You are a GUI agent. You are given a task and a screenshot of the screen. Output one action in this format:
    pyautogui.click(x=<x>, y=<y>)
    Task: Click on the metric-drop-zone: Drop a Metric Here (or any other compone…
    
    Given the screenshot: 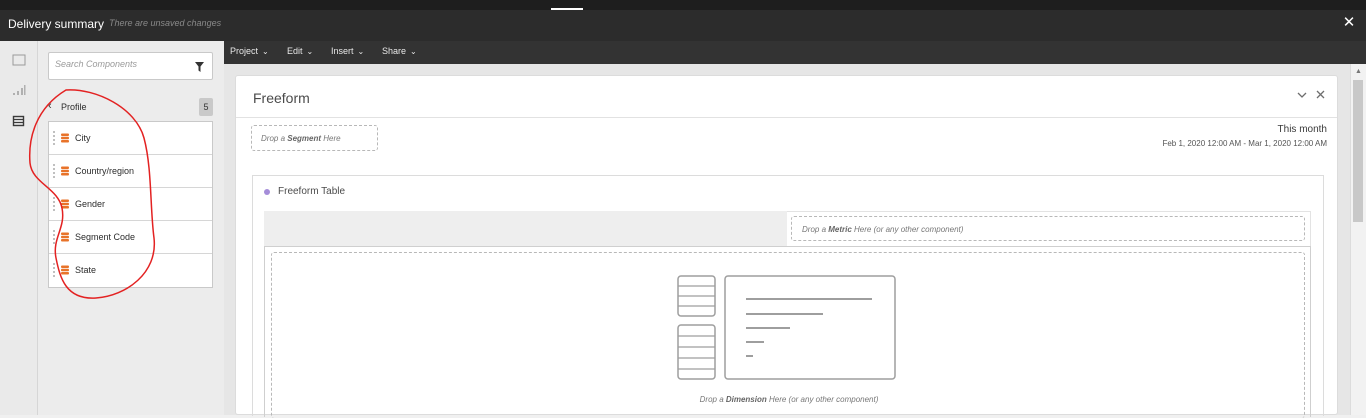 What is the action you would take?
    pyautogui.click(x=1048, y=228)
    